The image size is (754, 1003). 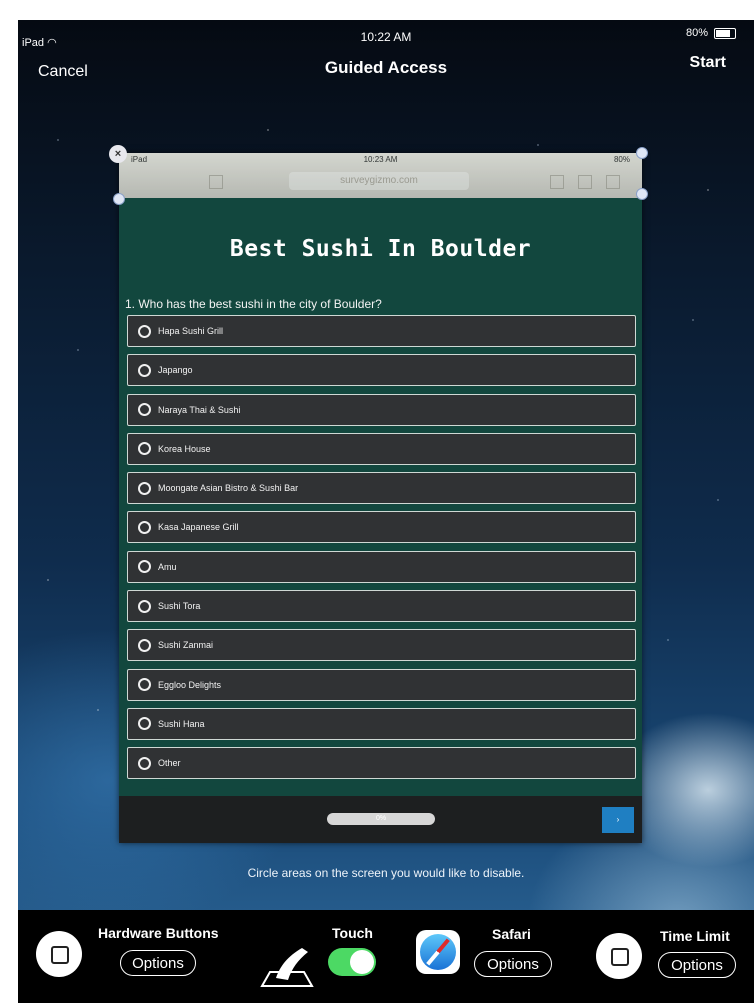 I want to click on survey-footer: 0% ›, so click(x=380, y=819).